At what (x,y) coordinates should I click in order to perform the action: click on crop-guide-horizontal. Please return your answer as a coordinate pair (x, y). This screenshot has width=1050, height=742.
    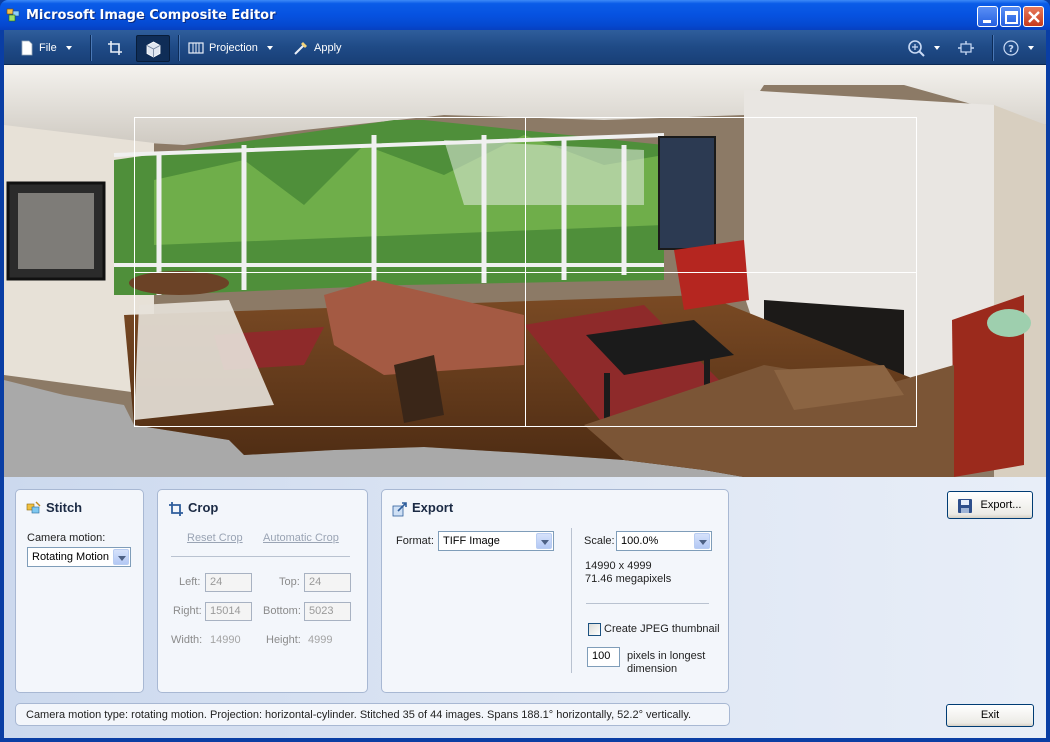
    Looking at the image, I should click on (525, 272).